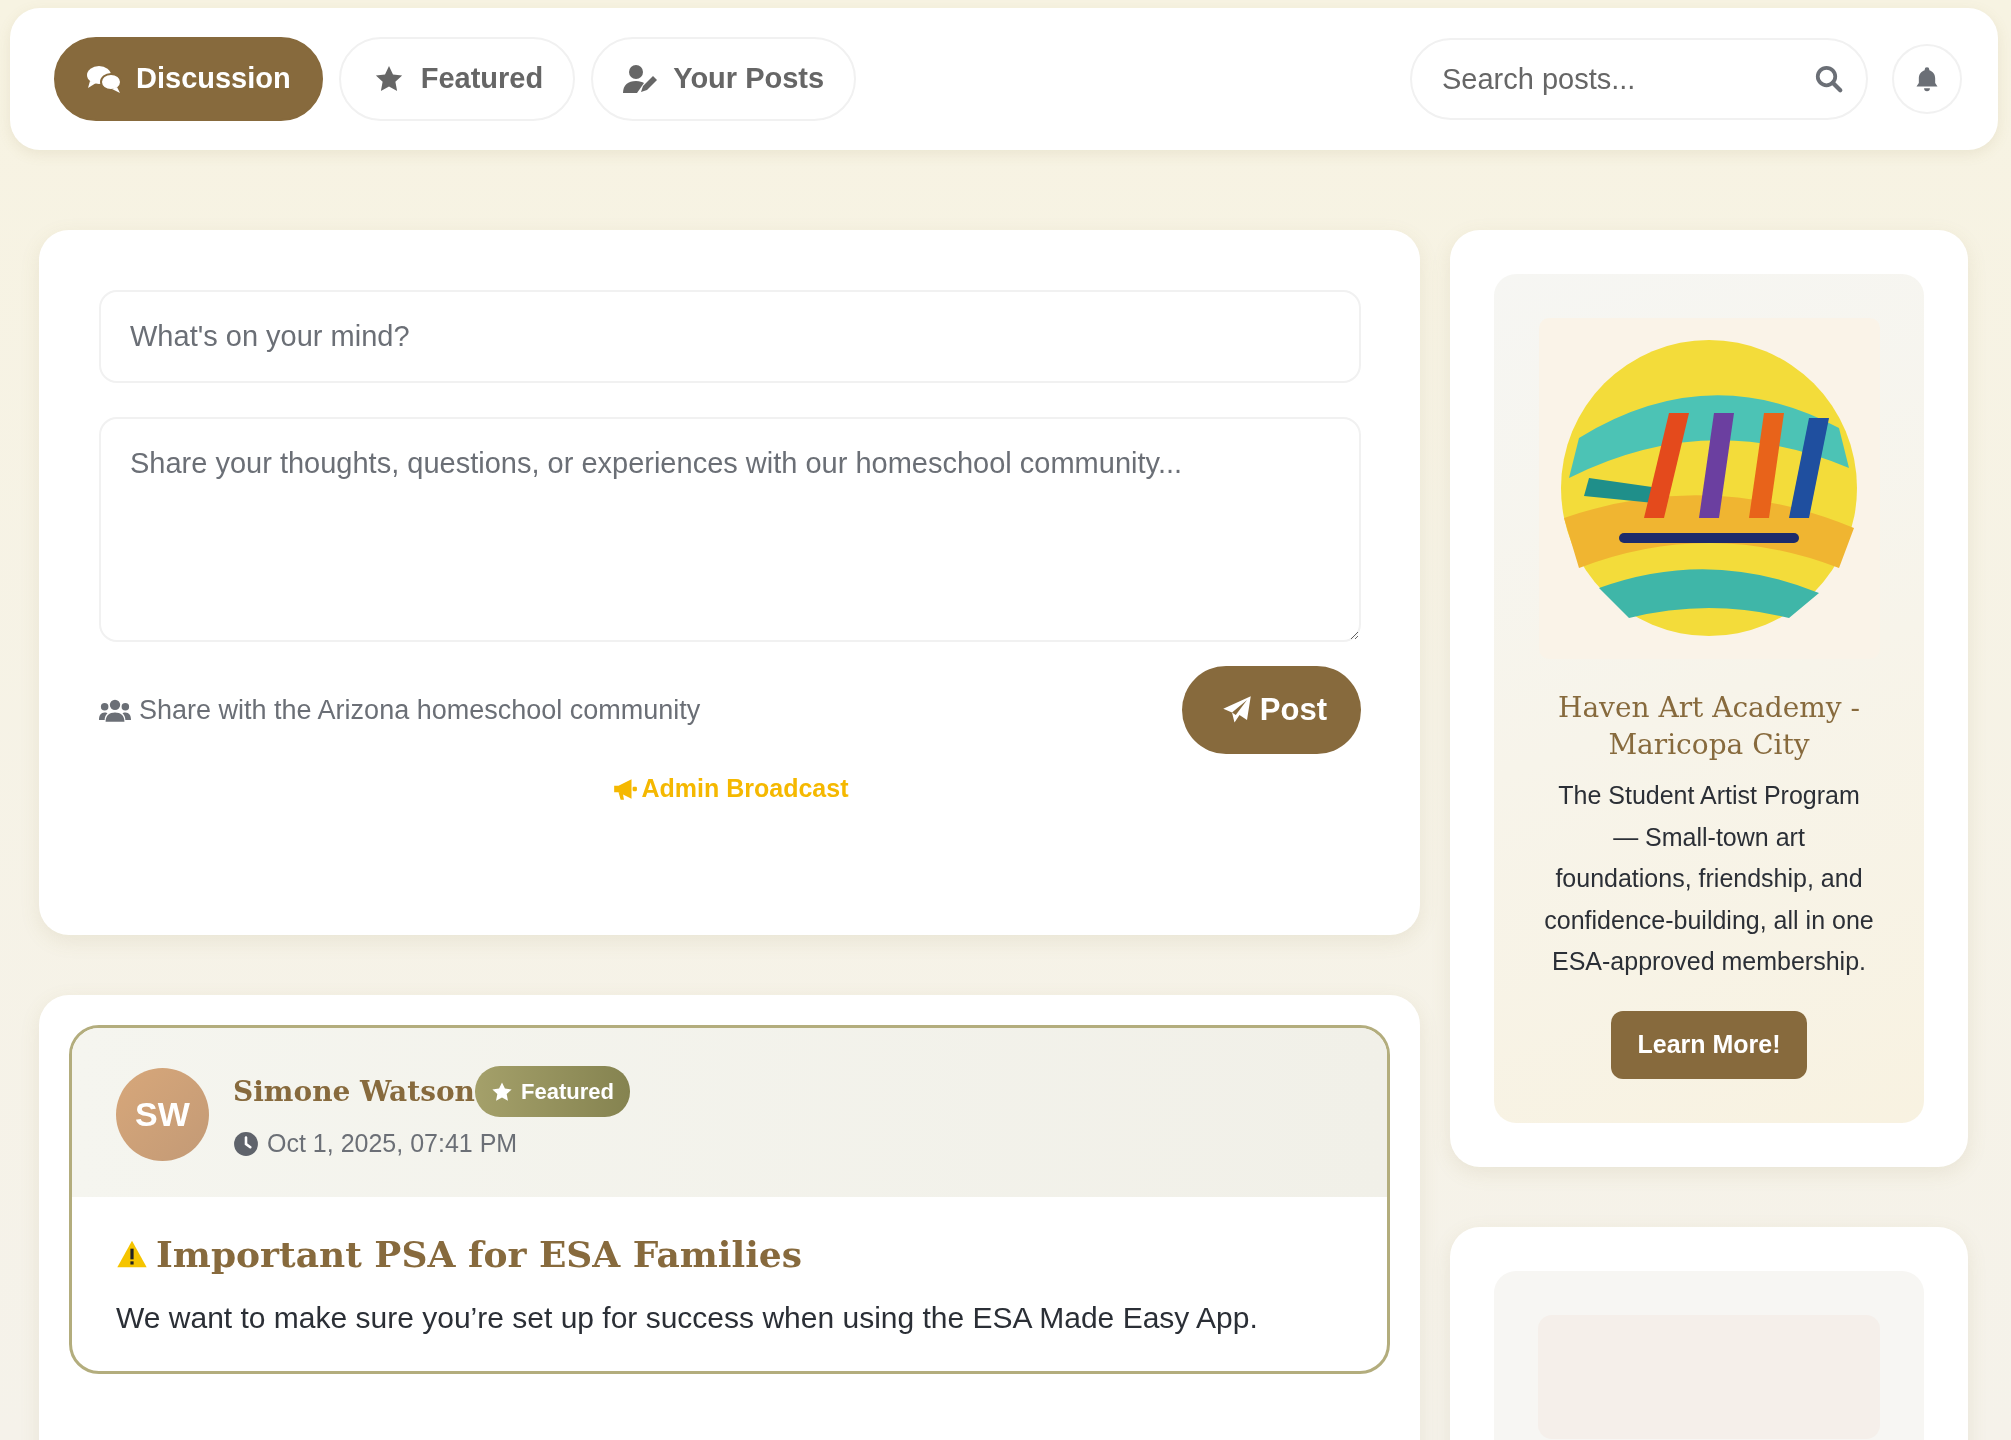 The width and height of the screenshot is (2011, 1440). I want to click on tab: Featured, so click(457, 79).